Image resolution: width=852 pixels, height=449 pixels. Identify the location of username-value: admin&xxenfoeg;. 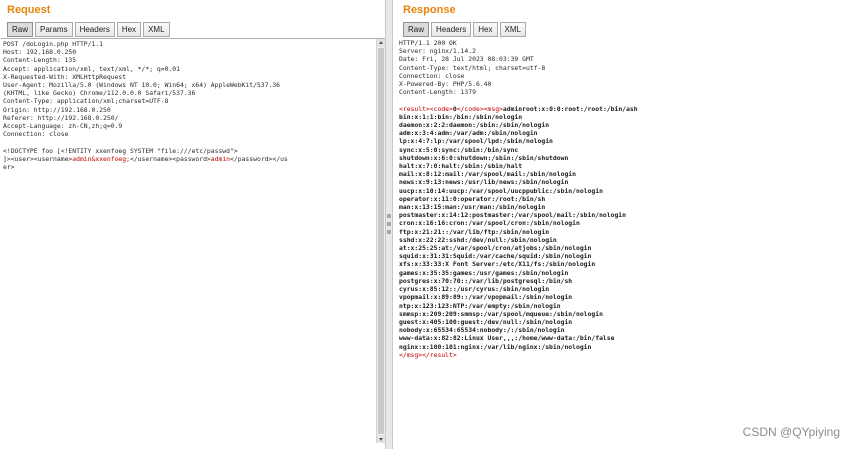
(101, 158).